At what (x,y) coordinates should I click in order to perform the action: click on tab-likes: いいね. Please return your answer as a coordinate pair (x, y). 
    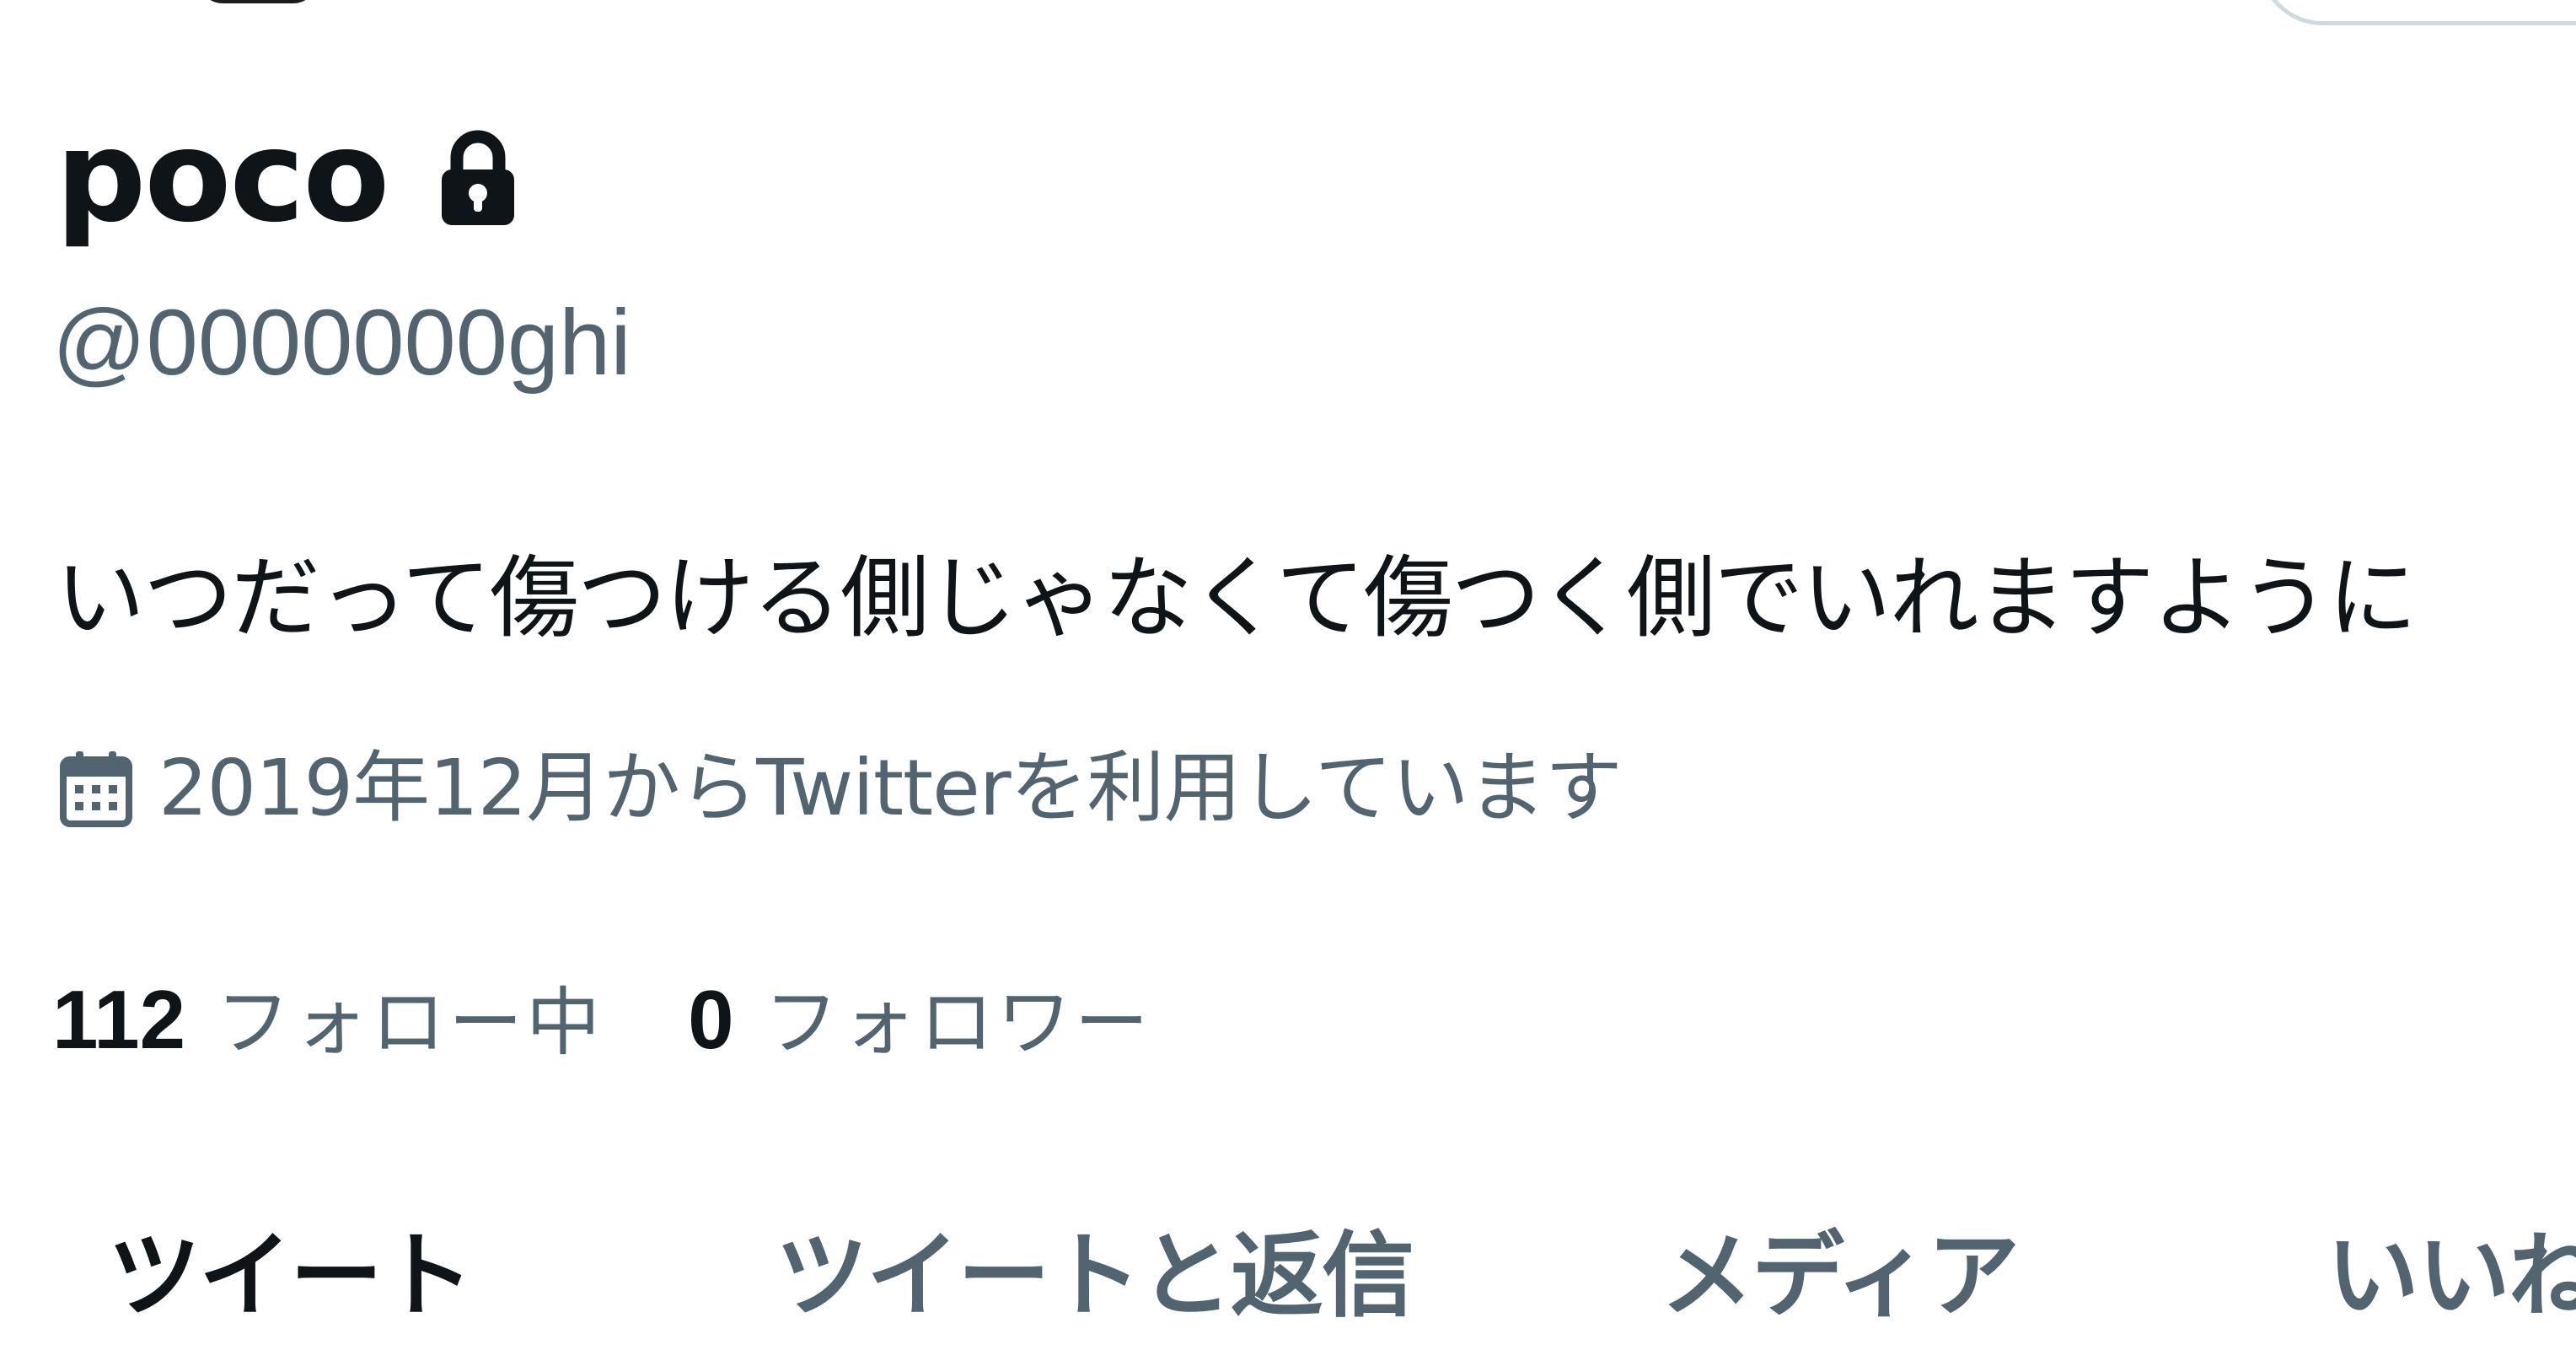
    Looking at the image, I should click on (2451, 1275).